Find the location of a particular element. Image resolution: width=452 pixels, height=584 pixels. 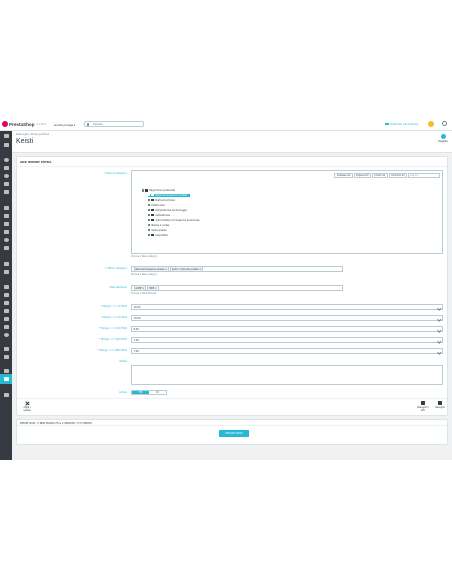

extension-alt-icon is located at coordinates (6, 395).